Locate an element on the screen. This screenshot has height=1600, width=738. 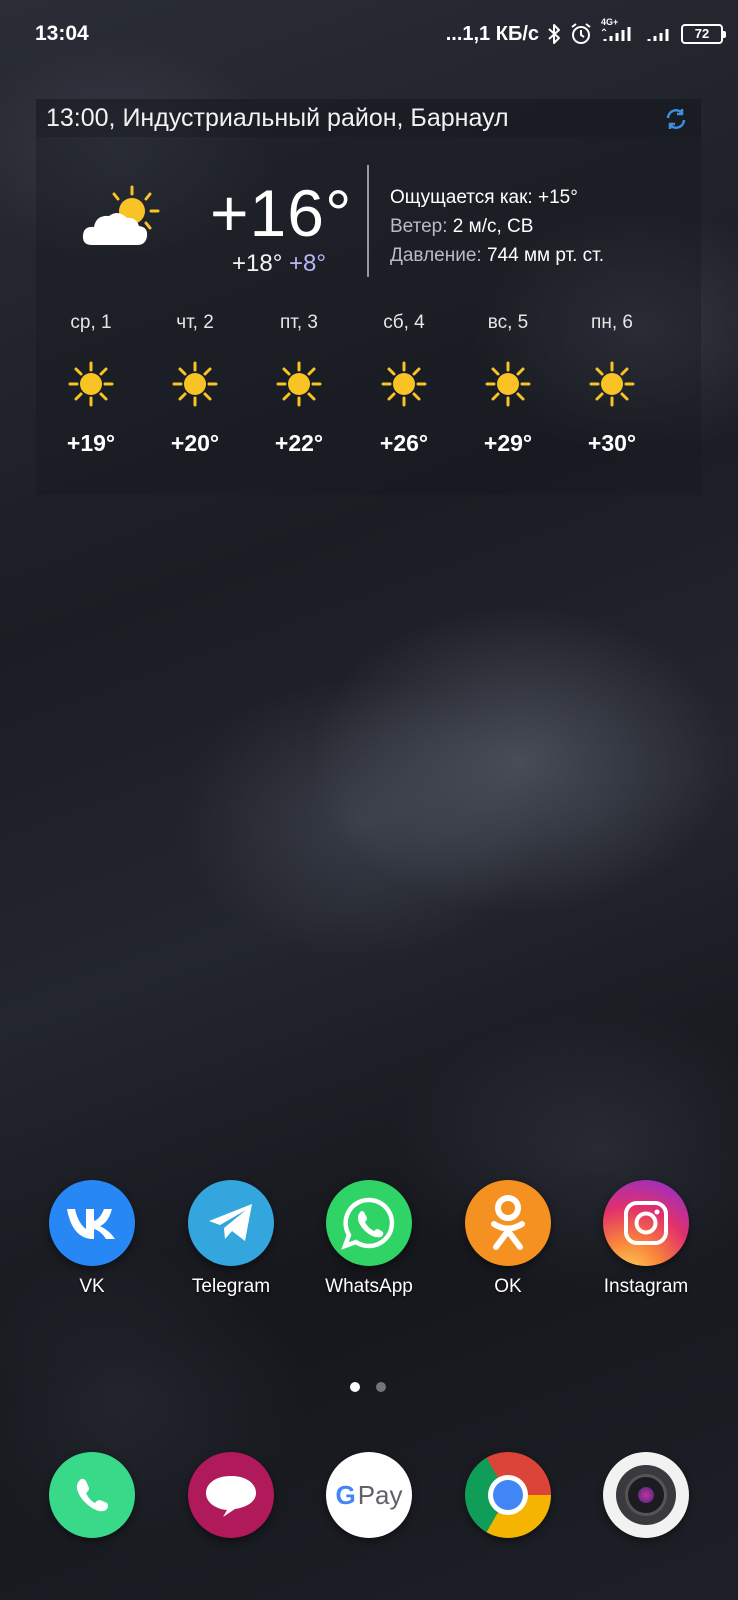
dock-messages is located at coordinates (231, 1495).